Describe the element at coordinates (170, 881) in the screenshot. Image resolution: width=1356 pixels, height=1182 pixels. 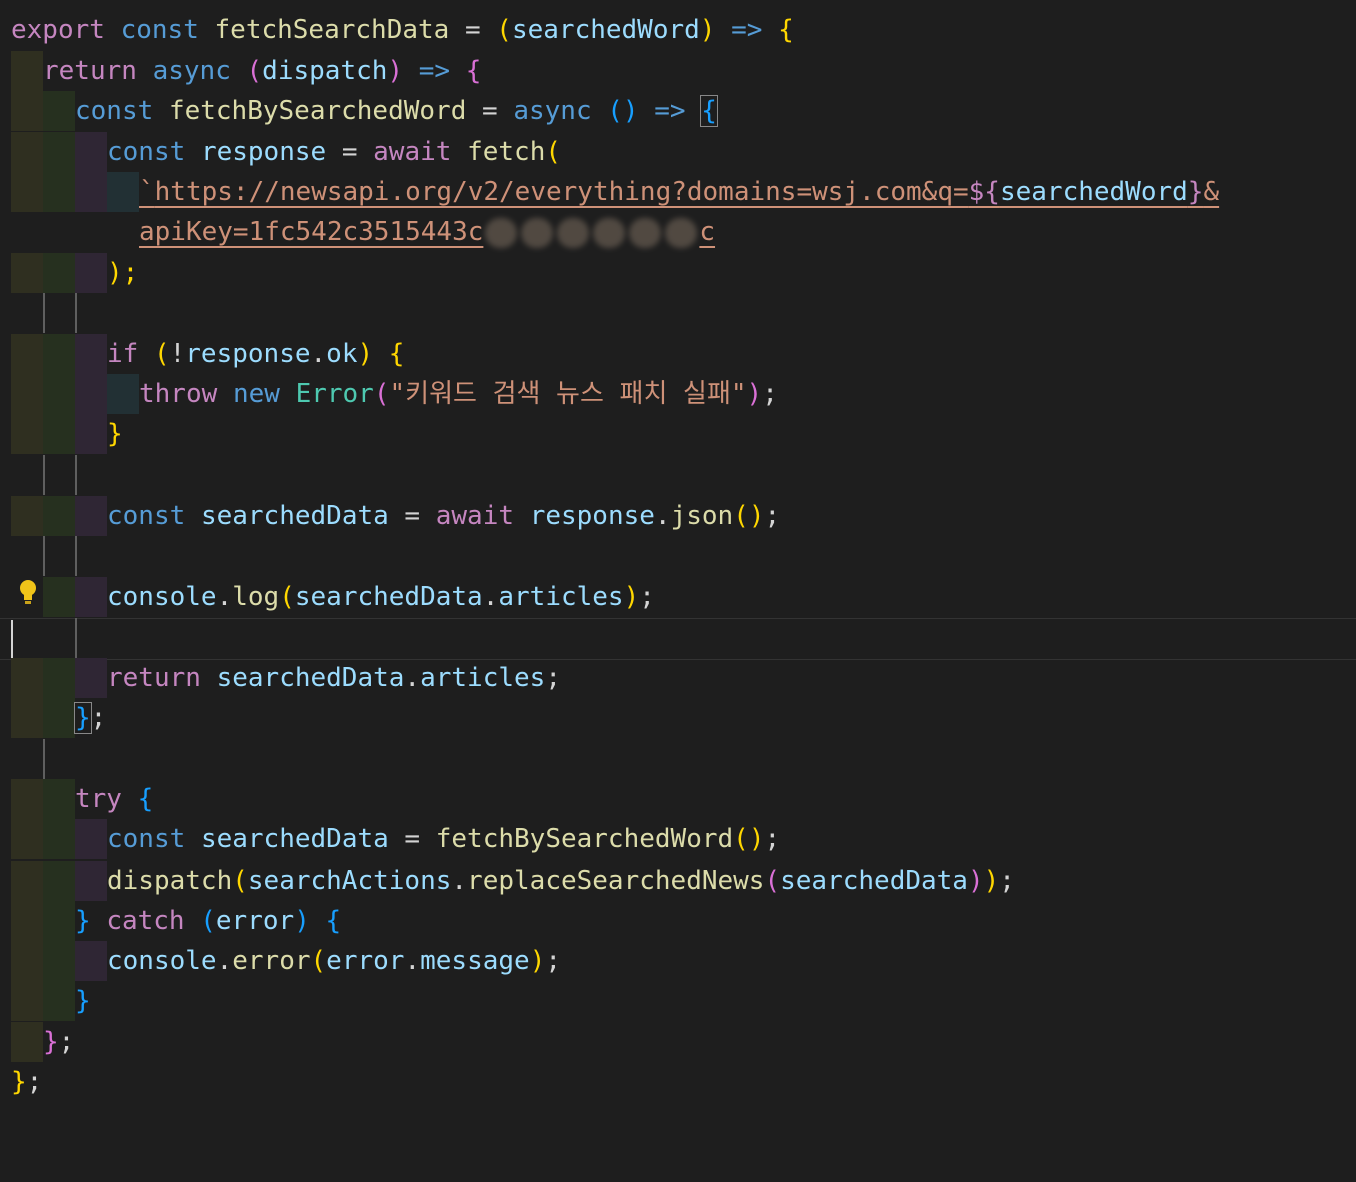
I see `token-function: dispatch` at that location.